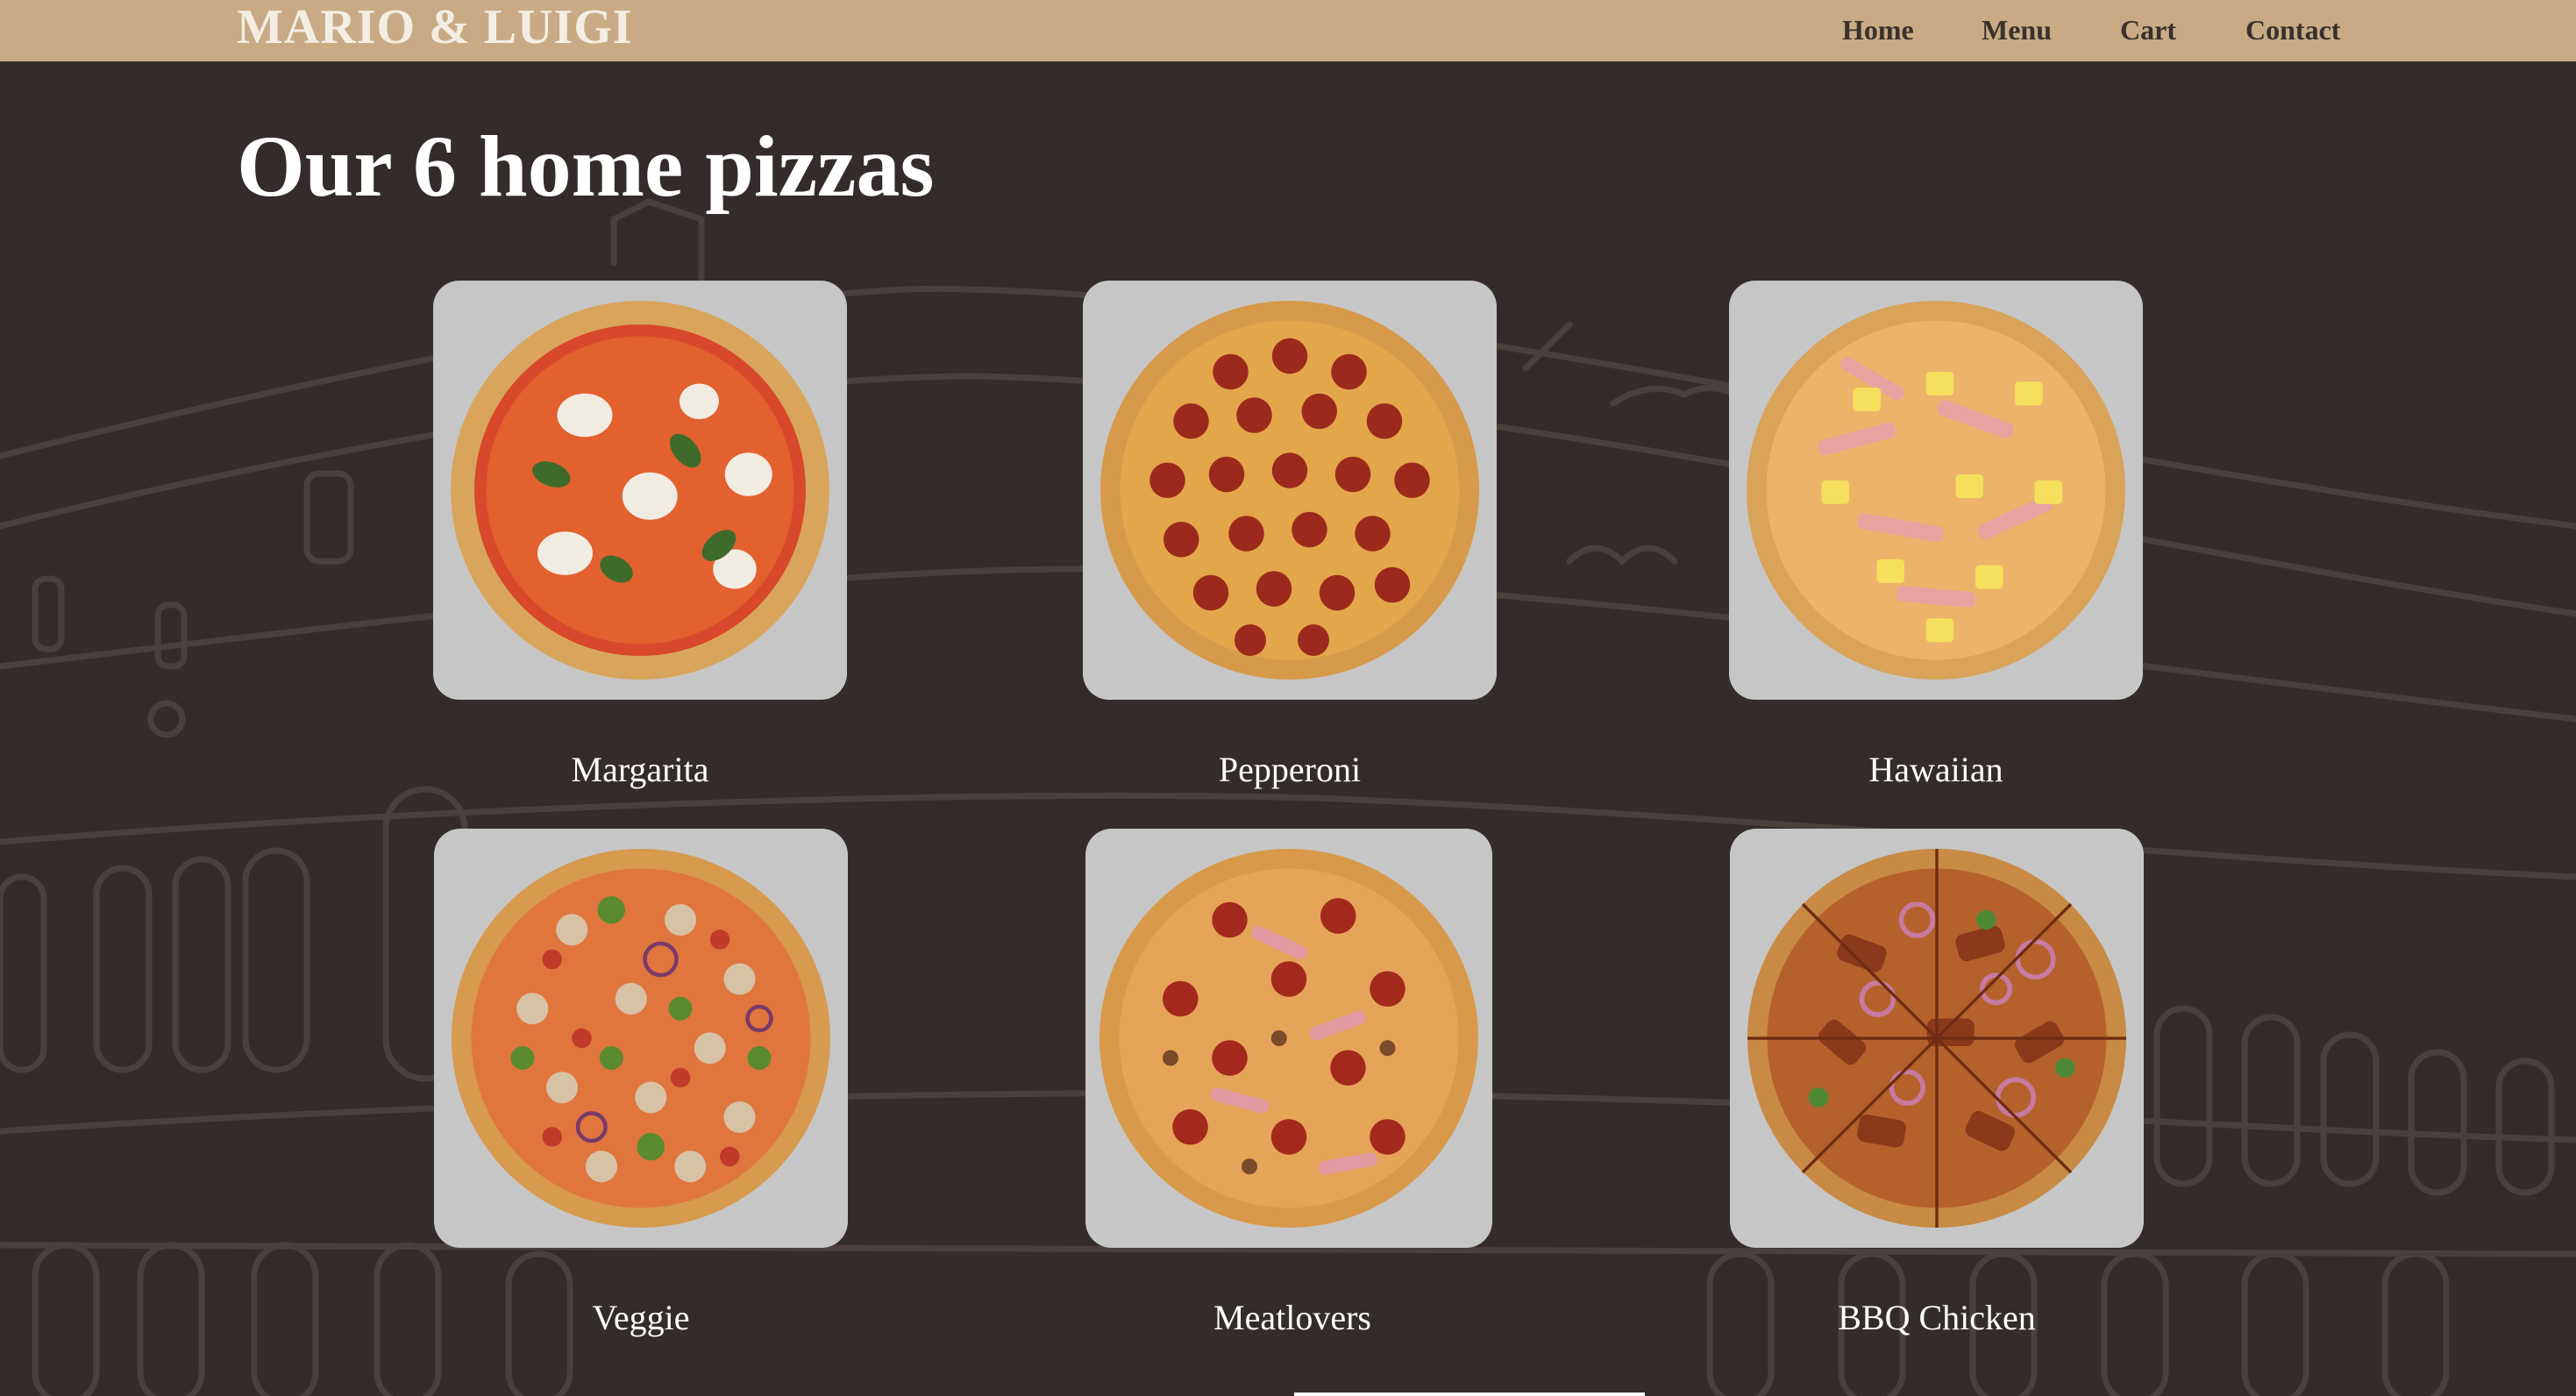  I want to click on bottom-edge-element, so click(1469, 1394).